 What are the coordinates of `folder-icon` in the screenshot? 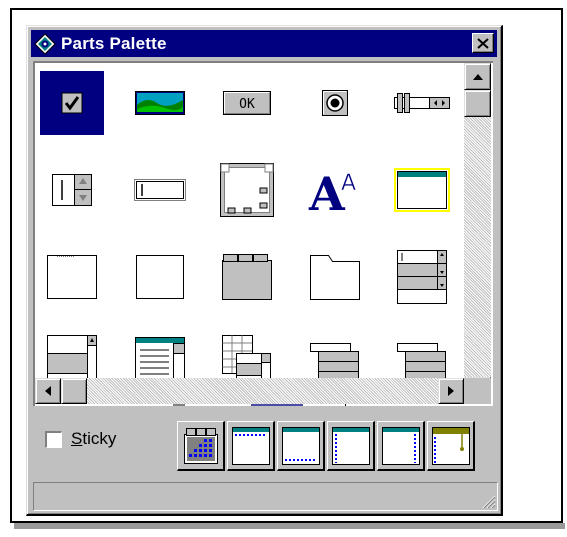 It's located at (335, 277).